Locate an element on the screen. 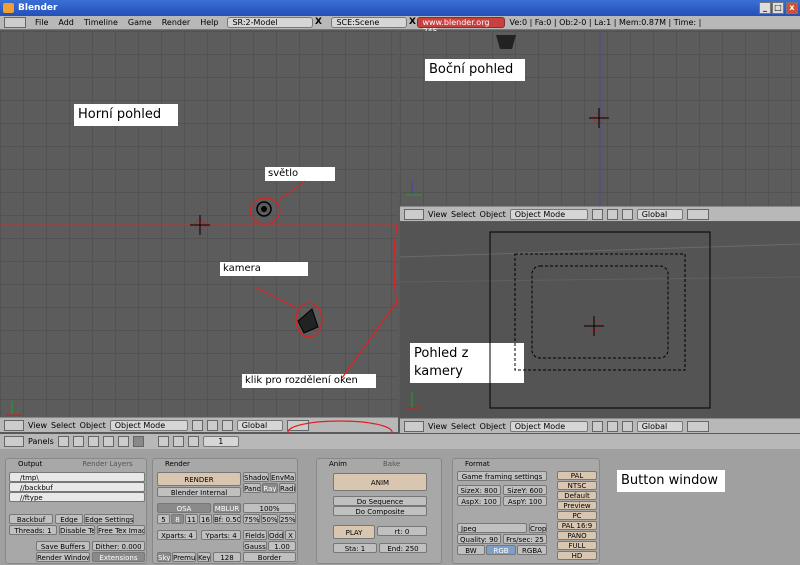  pano-button: Pano is located at coordinates (252, 488).